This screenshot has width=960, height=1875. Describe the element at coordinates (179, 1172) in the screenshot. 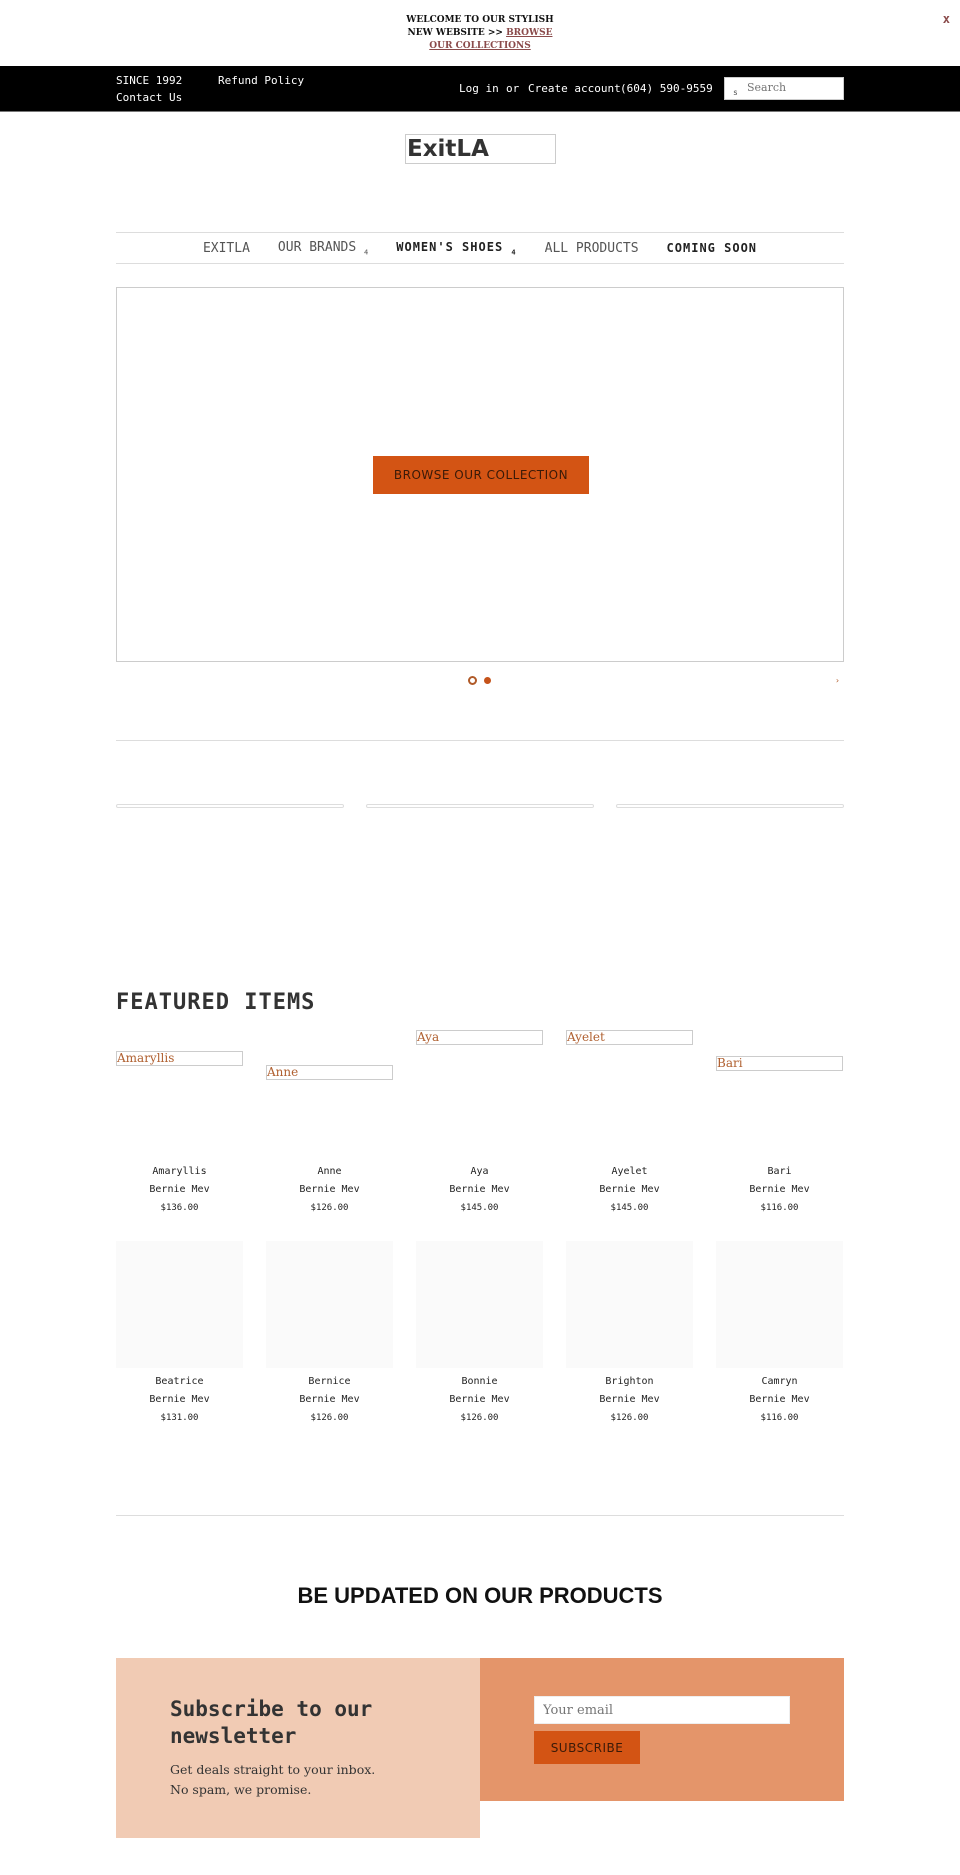

I see `product-name: Amaryllis` at that location.